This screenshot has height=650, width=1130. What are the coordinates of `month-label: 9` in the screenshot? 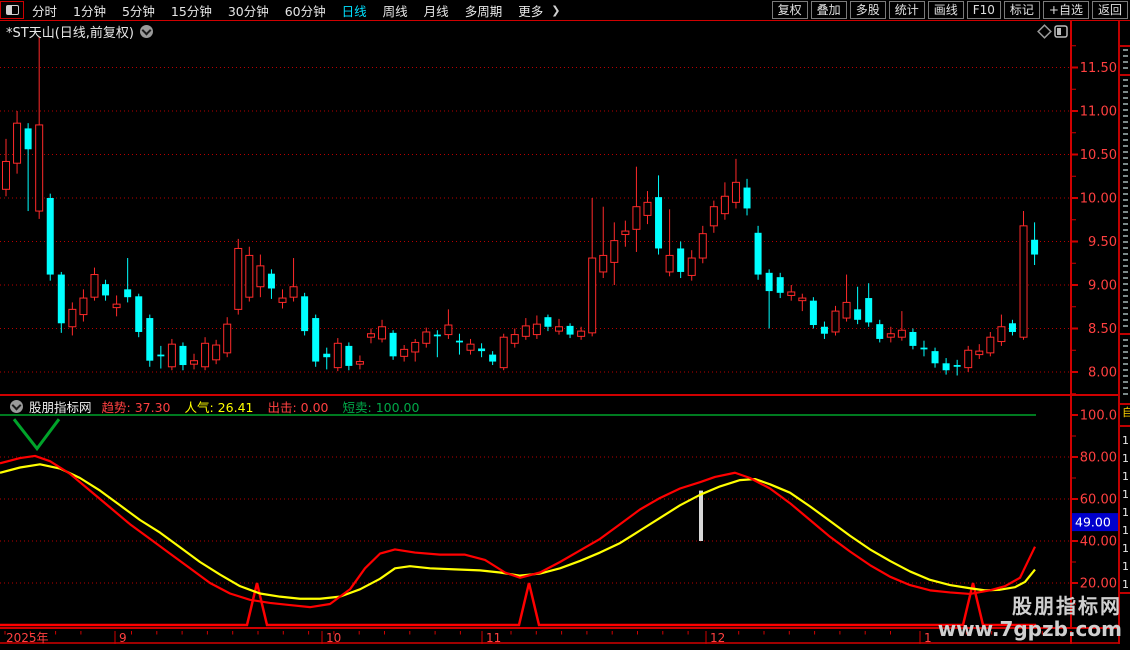 It's located at (123, 637).